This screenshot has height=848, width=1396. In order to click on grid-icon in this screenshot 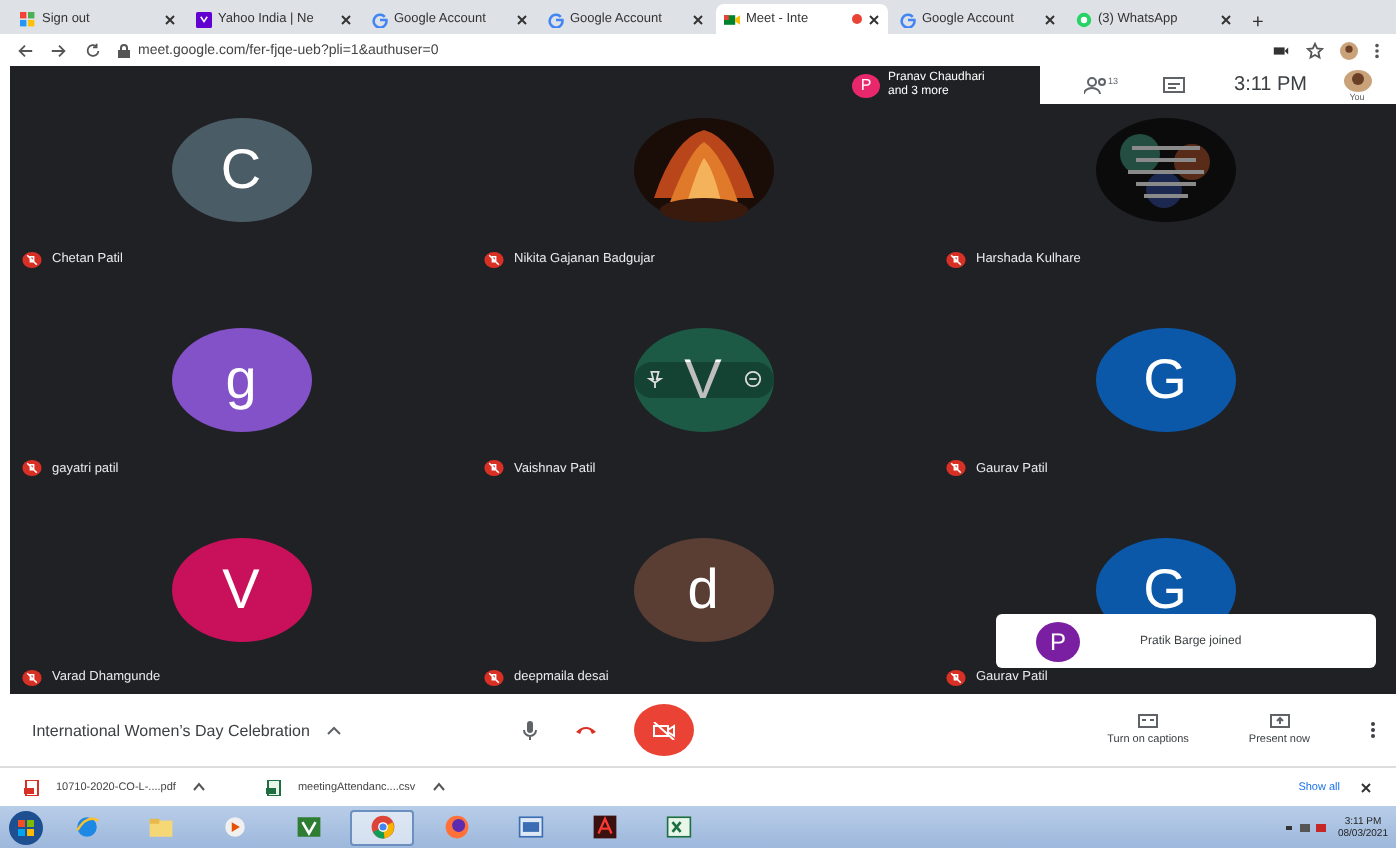, I will do `click(28, 19)`.